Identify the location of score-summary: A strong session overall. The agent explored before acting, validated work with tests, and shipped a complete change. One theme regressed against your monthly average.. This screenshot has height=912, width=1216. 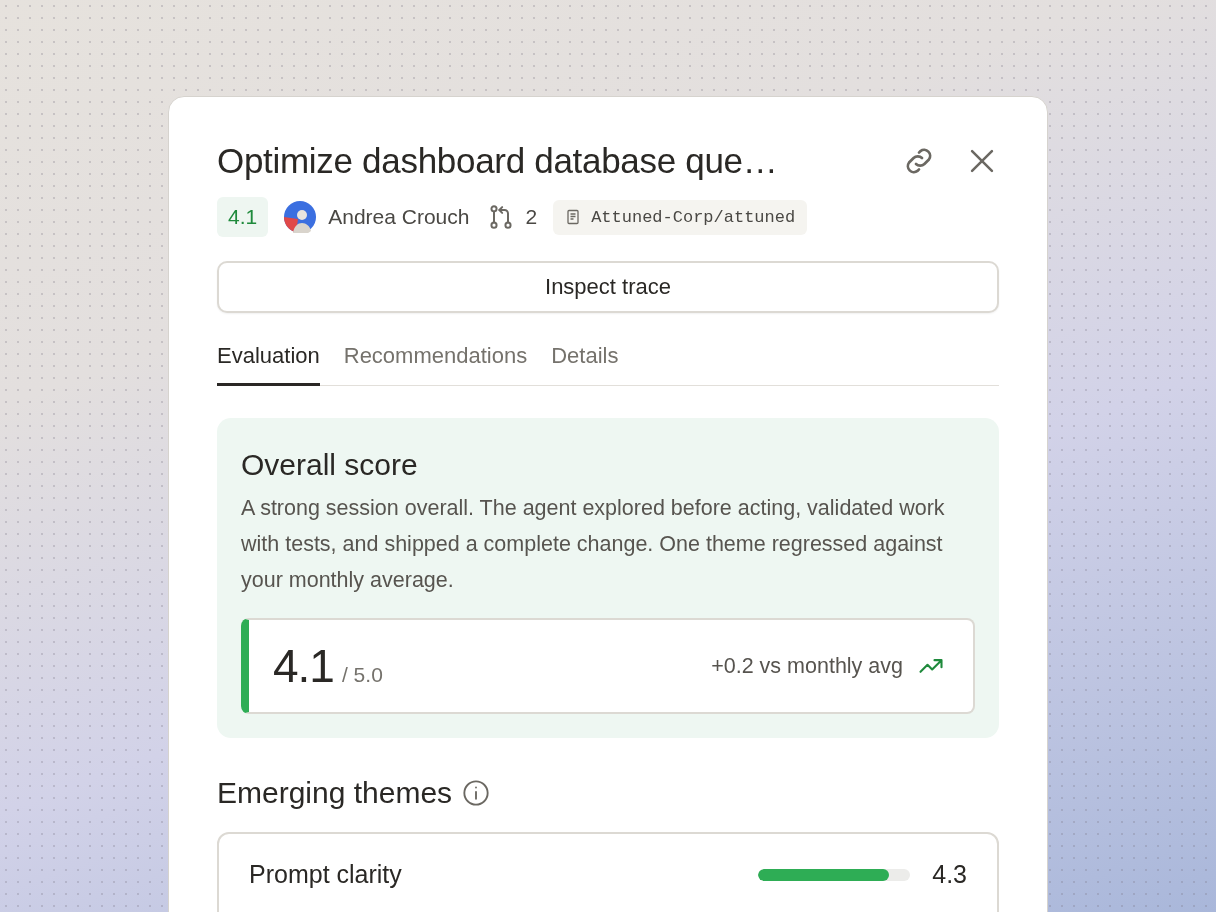
(593, 544).